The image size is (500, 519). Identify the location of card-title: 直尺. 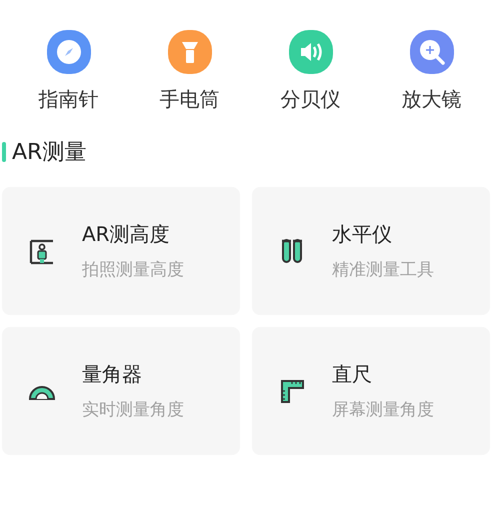
(352, 374).